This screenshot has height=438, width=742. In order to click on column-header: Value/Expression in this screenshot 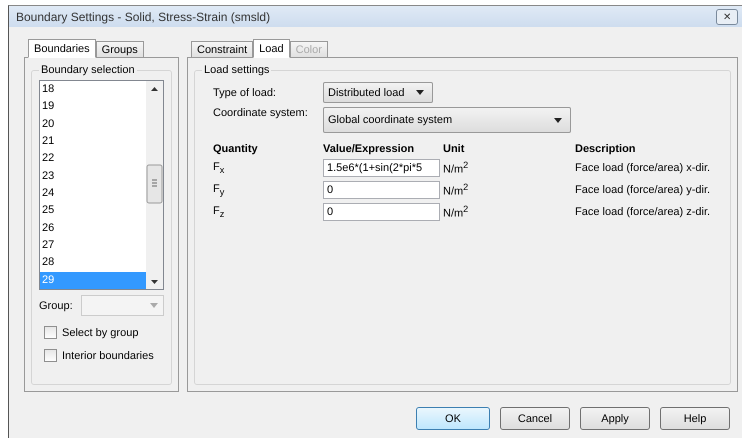, I will do `click(369, 149)`.